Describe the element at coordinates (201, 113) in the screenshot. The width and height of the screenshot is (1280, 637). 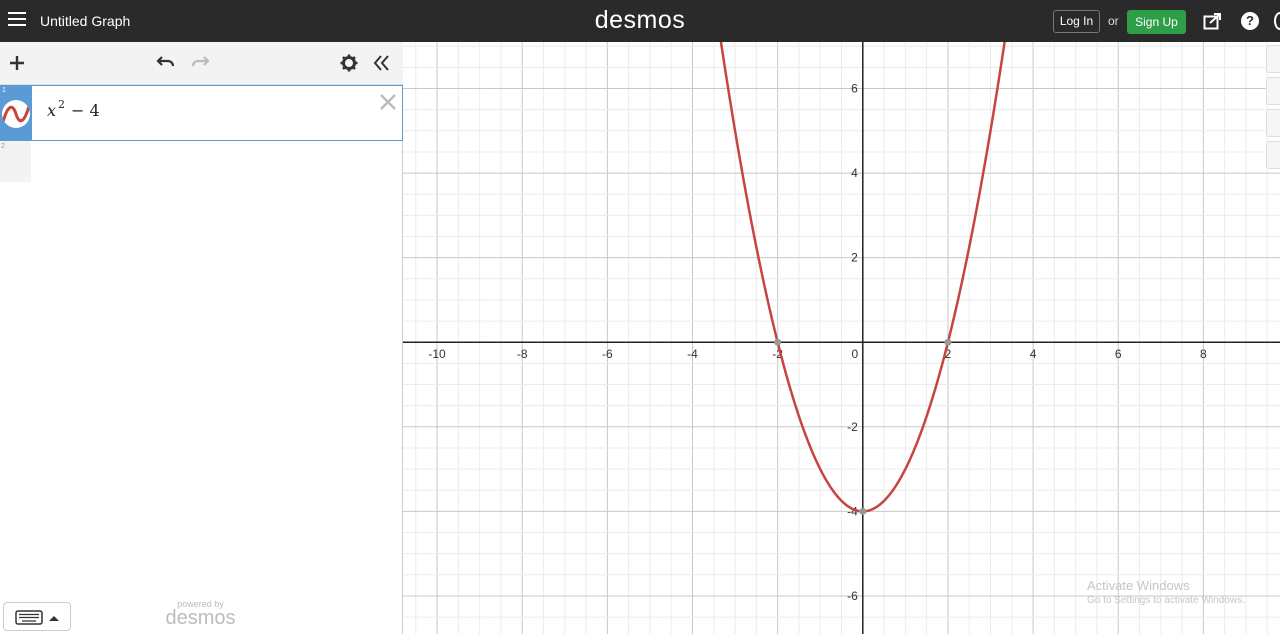
I see `expression-row: 1 x 2 − 4` at that location.